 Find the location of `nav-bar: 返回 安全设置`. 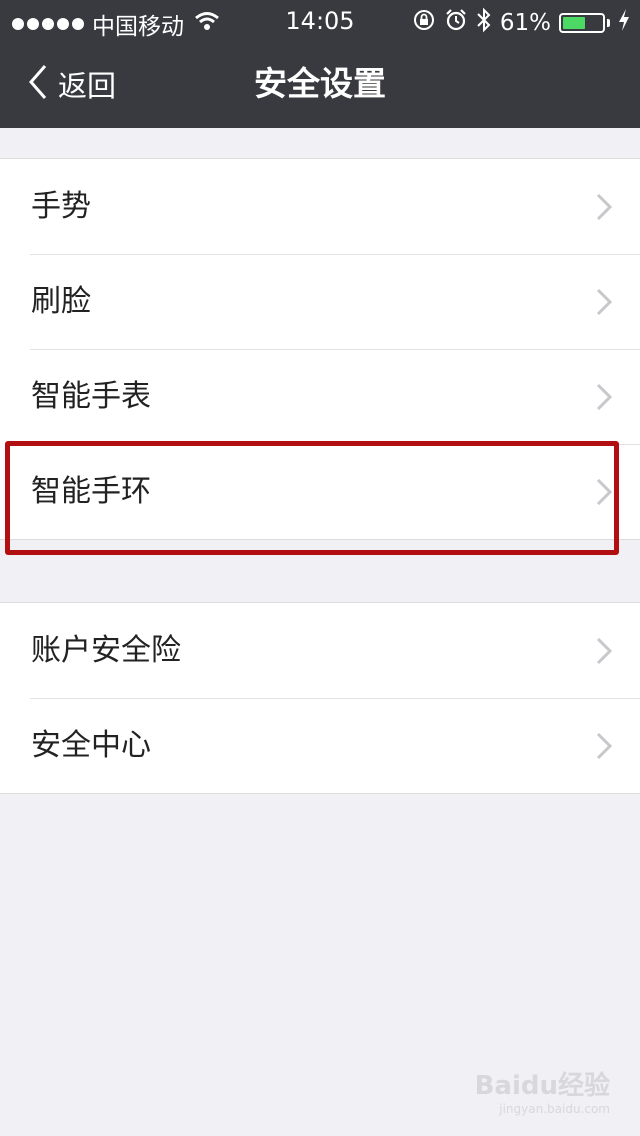

nav-bar: 返回 安全设置 is located at coordinates (320, 84).